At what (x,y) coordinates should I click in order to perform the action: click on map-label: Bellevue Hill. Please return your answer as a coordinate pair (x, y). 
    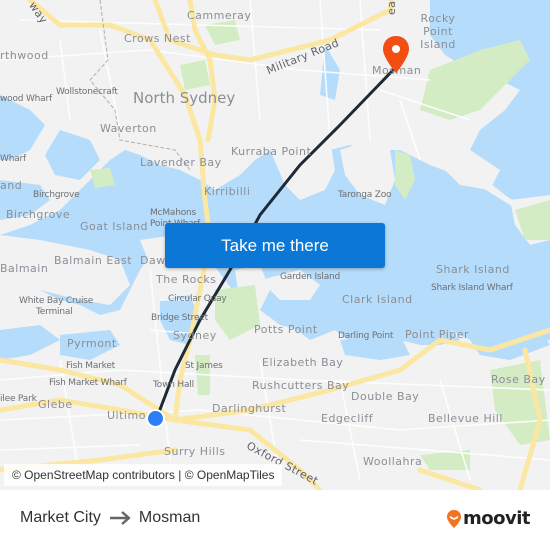
    Looking at the image, I should click on (465, 418).